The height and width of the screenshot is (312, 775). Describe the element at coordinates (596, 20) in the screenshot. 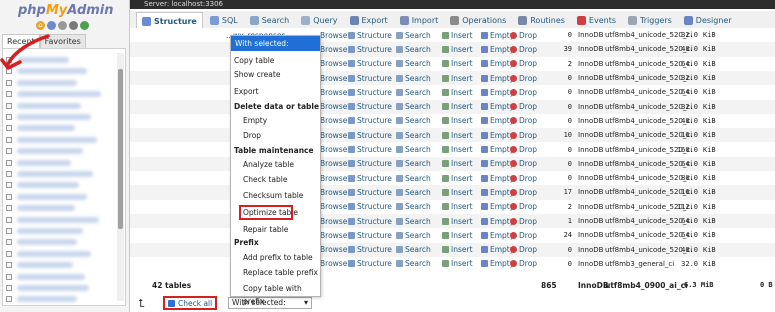

I see `tab-events: Events` at that location.